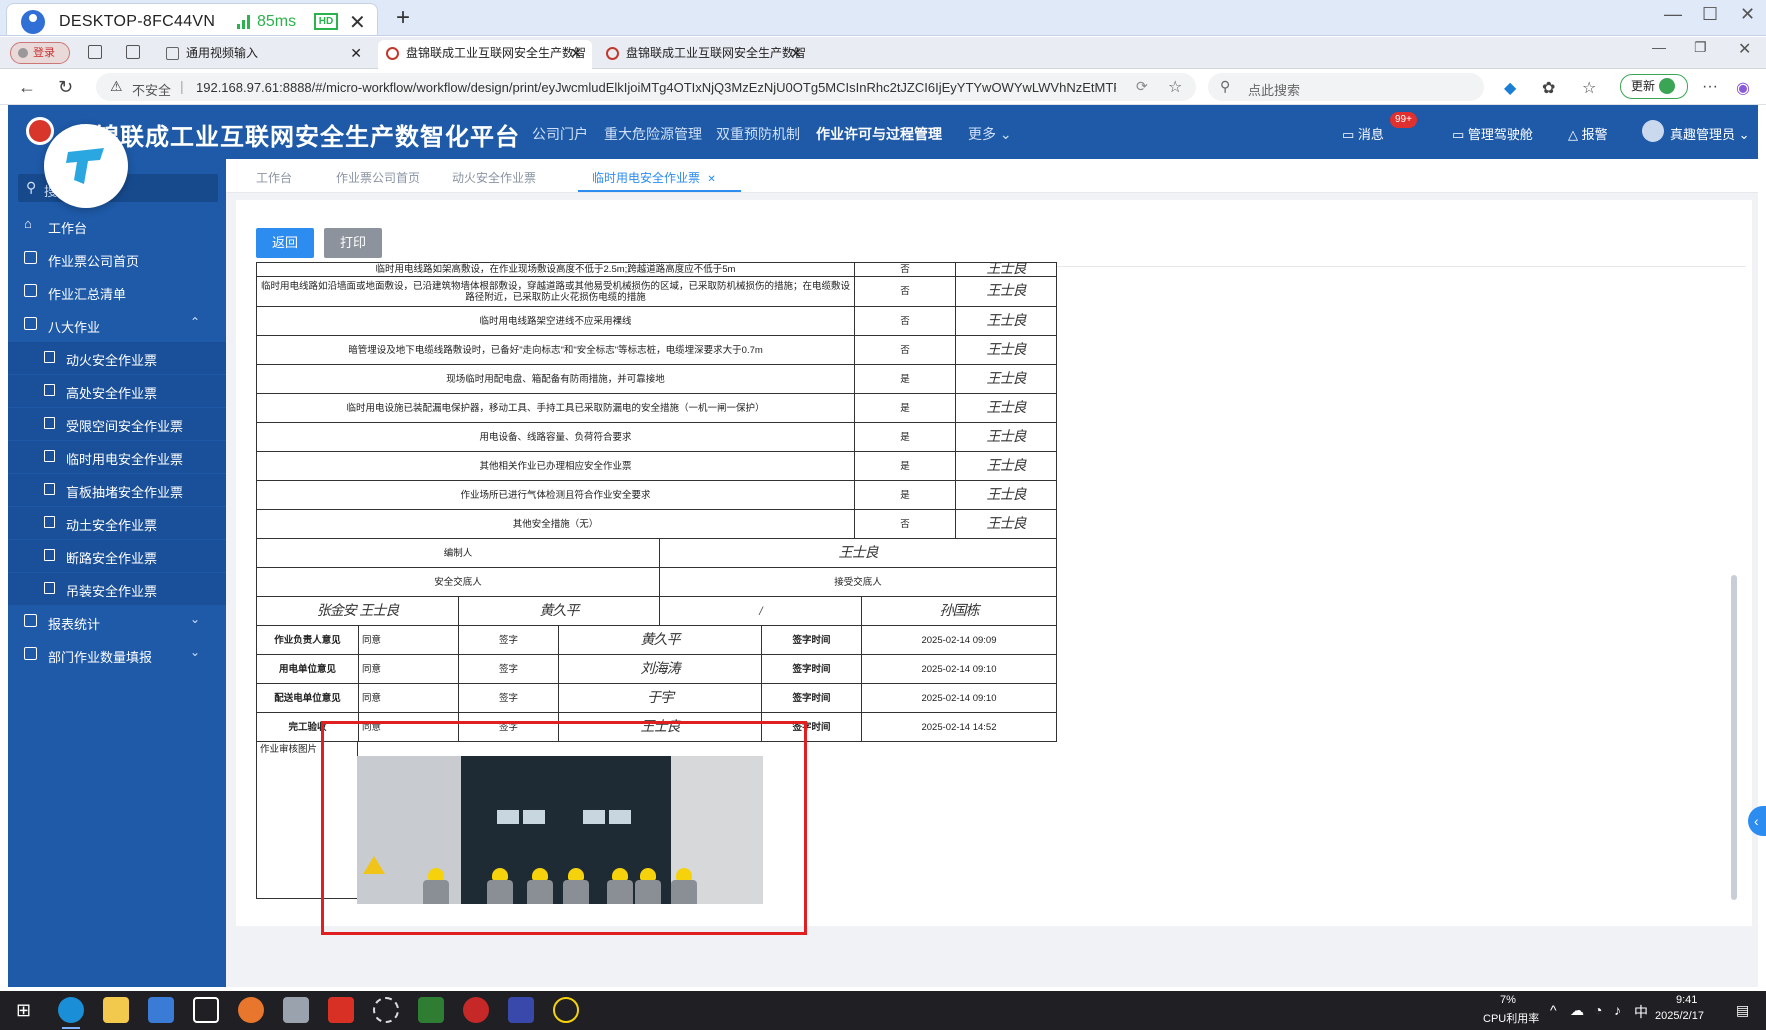 This screenshot has height=1030, width=1766. I want to click on sidebar-item-temp-power: 临时用电安全作业票, so click(117, 457).